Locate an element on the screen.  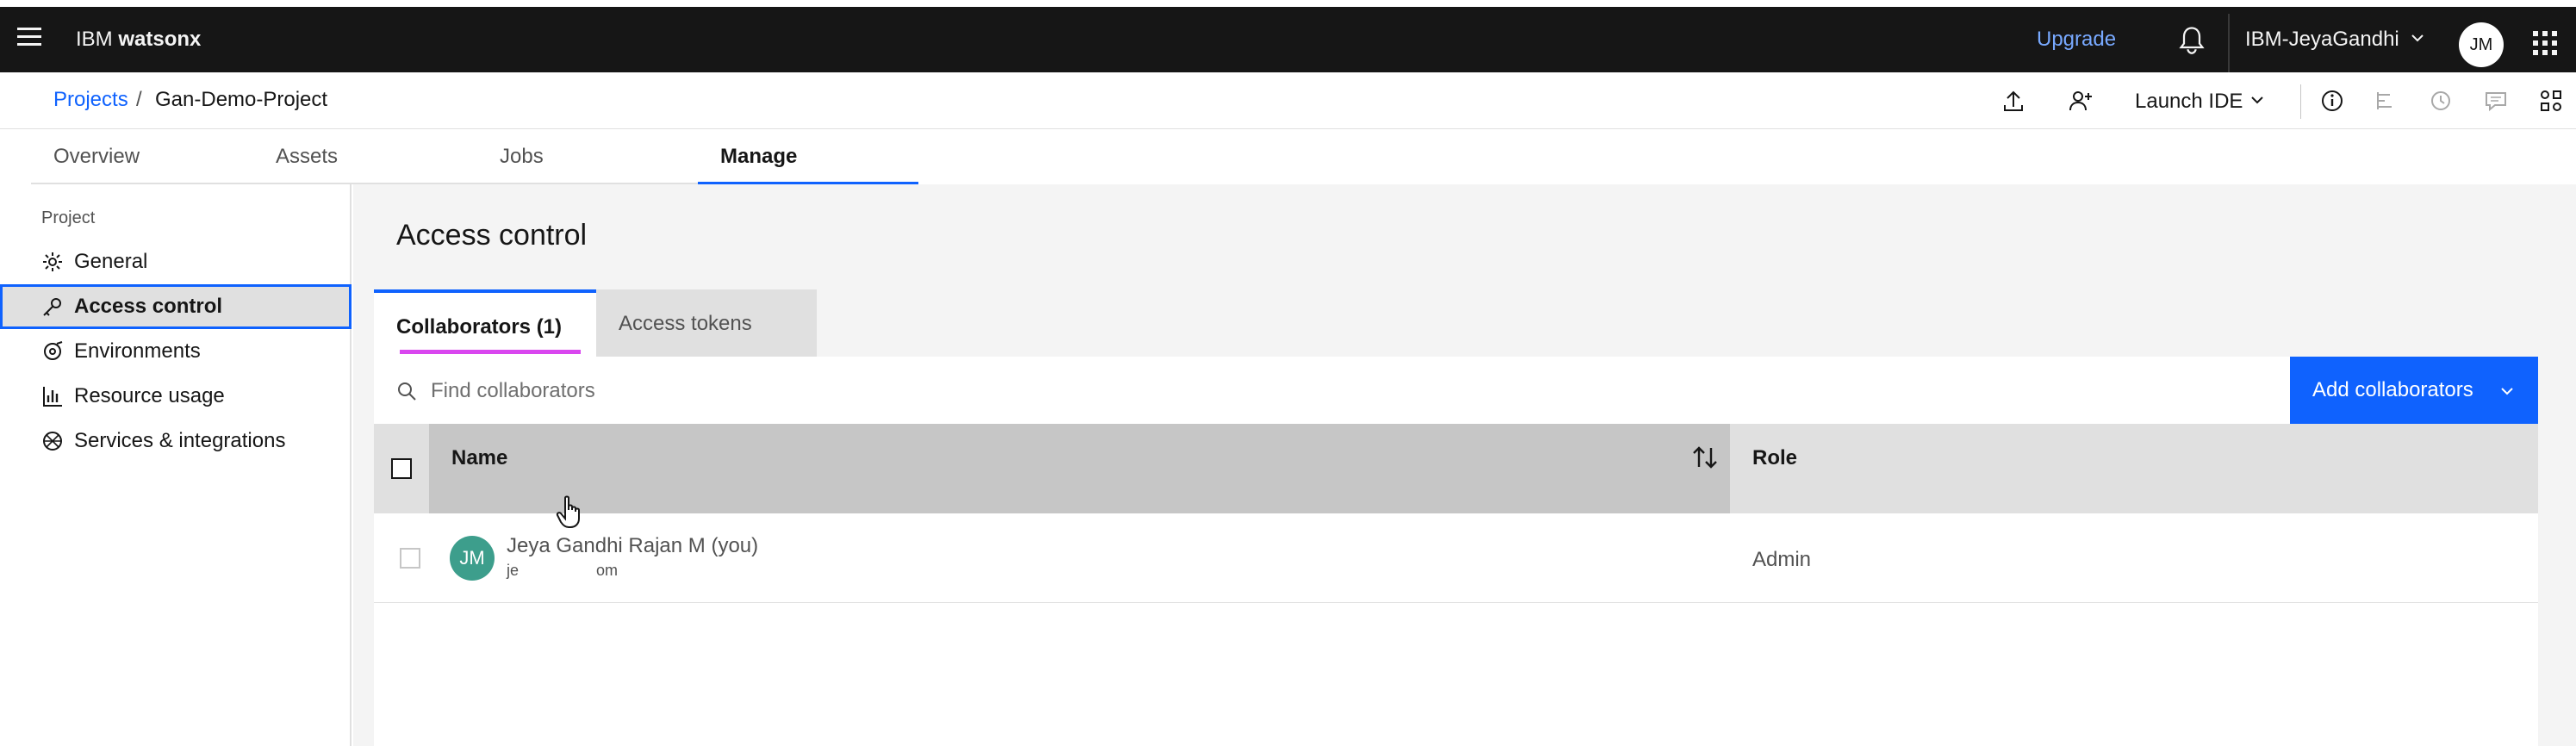
account-switcher: IBM-JeyaGandhi is located at coordinates (2322, 40).